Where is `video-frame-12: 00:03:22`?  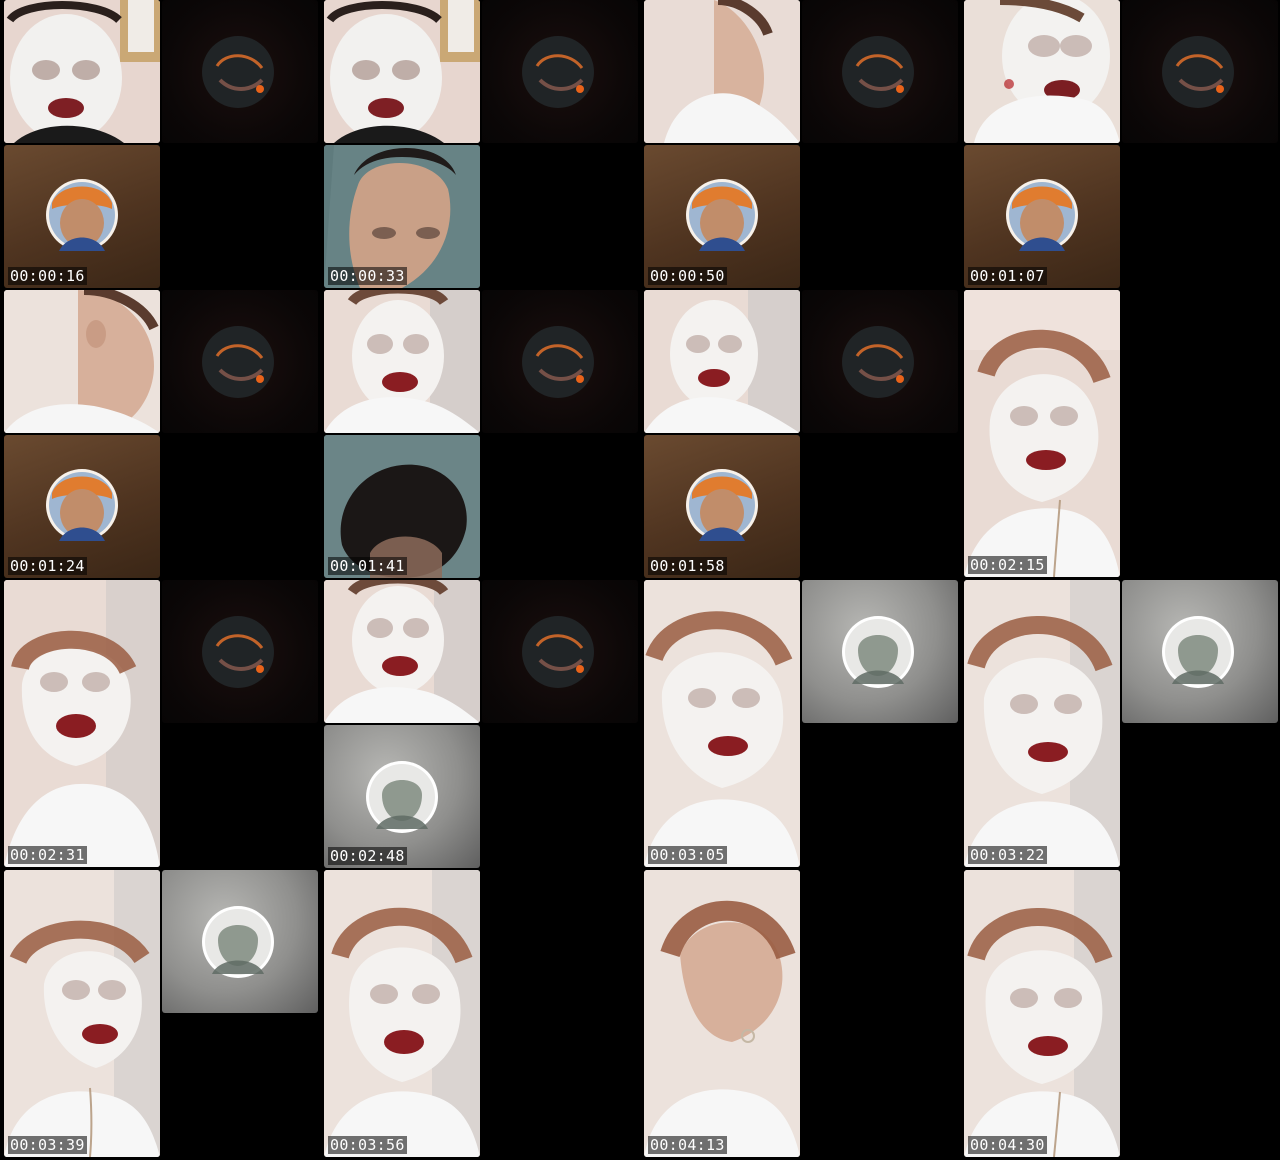
video-frame-12: 00:03:22 is located at coordinates (1120, 725).